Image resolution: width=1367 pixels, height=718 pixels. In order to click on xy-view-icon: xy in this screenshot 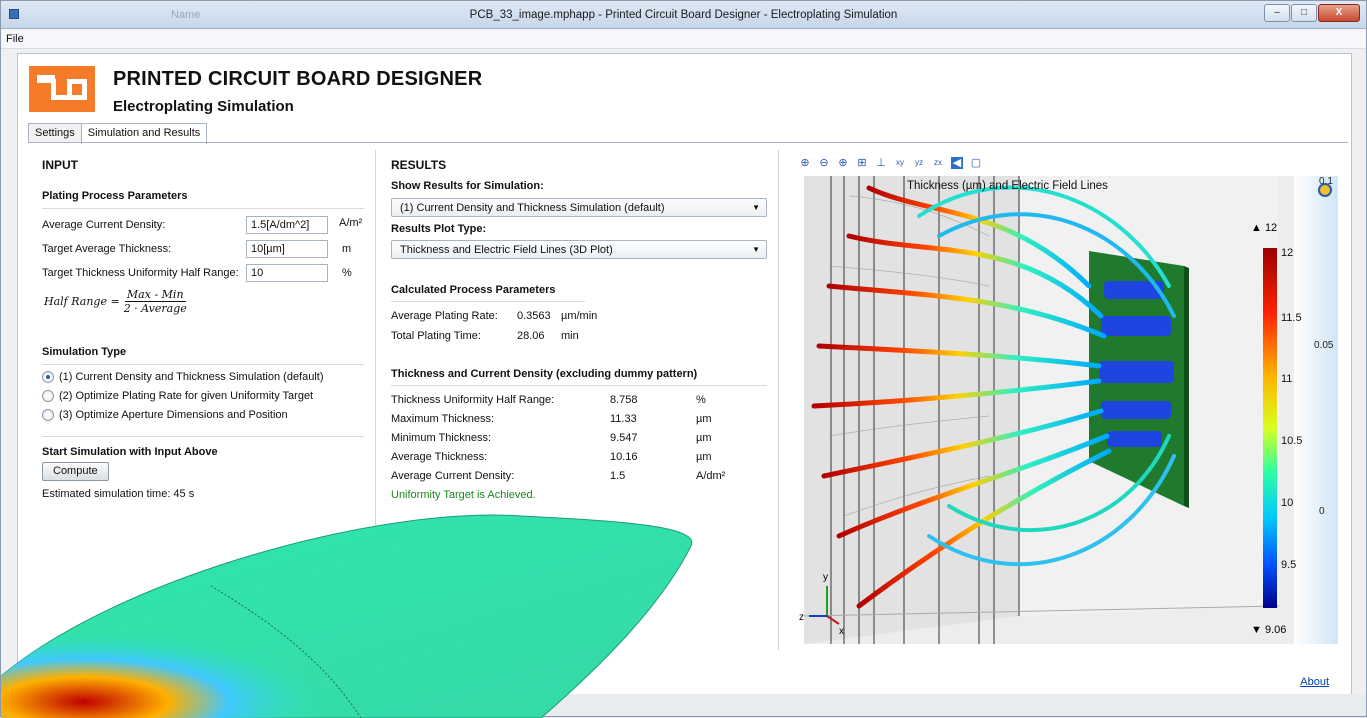, I will do `click(900, 163)`.